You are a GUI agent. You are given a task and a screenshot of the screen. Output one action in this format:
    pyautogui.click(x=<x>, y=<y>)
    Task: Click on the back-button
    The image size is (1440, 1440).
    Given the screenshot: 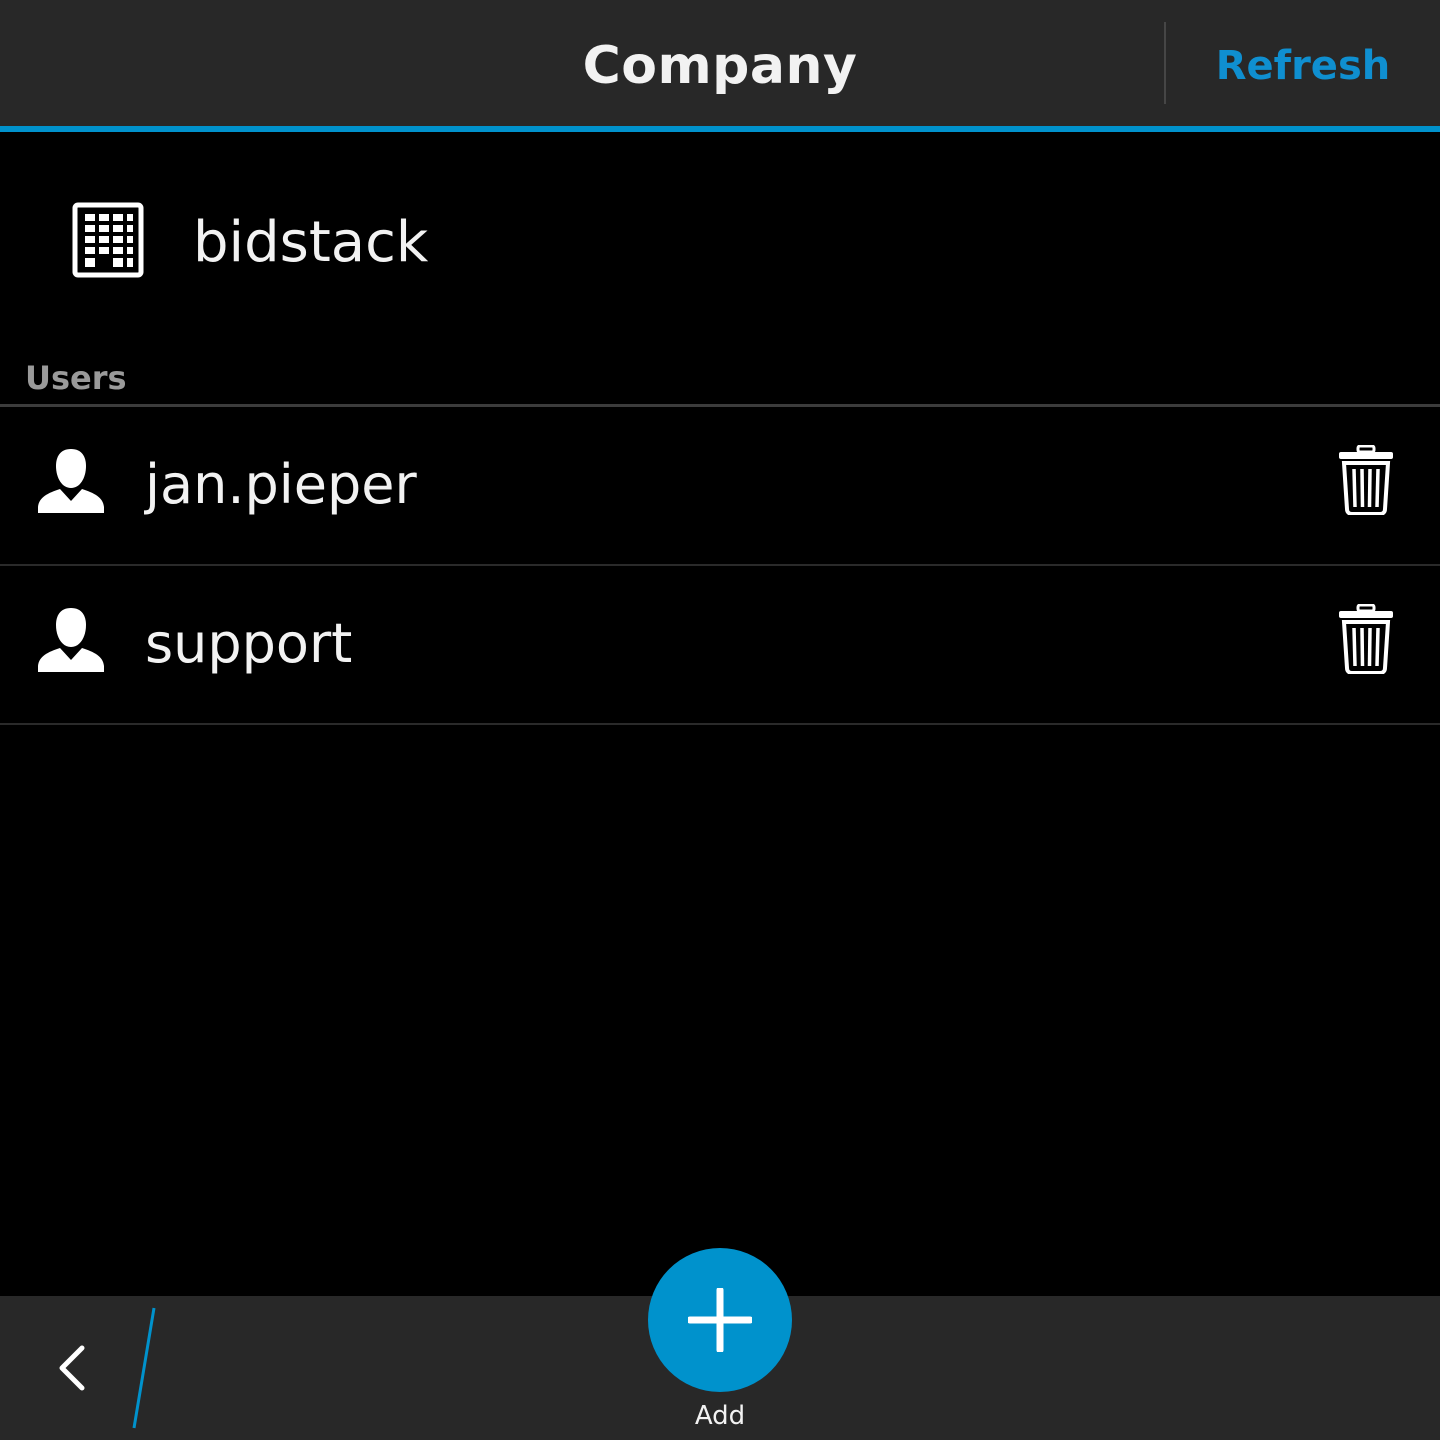 What is the action you would take?
    pyautogui.click(x=70, y=1368)
    